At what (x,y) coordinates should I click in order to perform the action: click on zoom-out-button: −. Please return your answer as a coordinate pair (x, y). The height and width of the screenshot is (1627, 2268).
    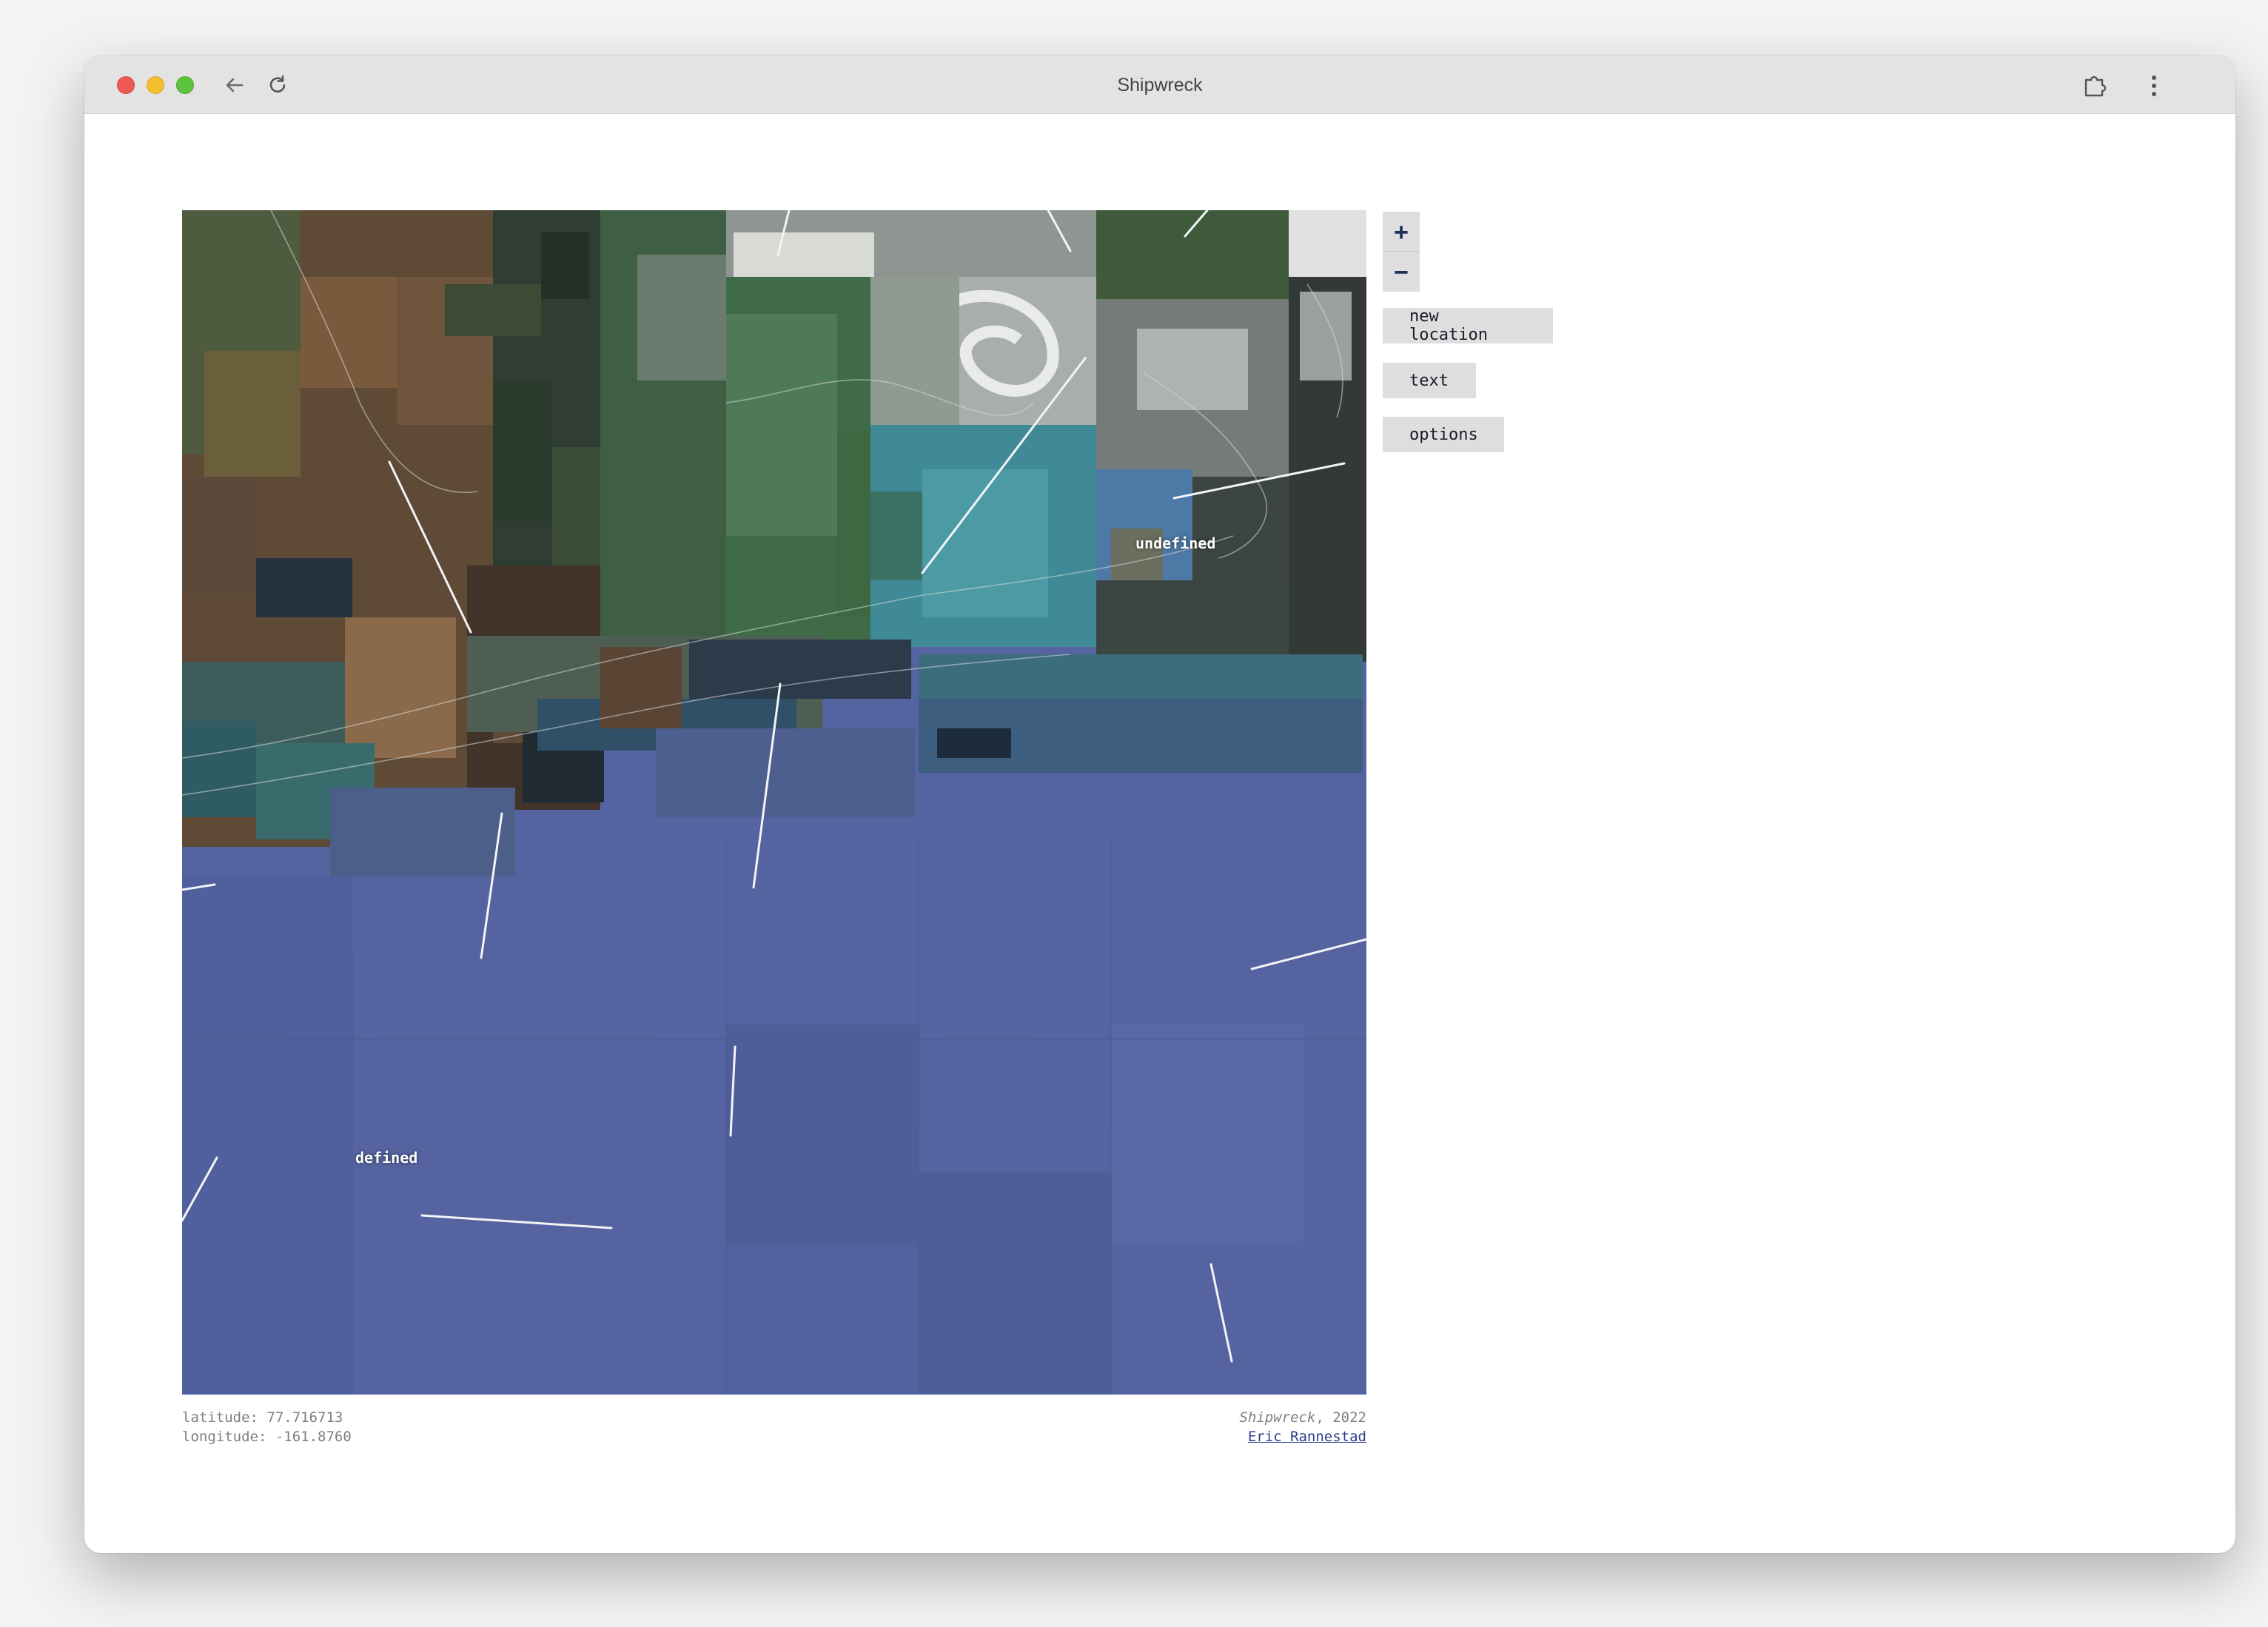
    Looking at the image, I should click on (1401, 272).